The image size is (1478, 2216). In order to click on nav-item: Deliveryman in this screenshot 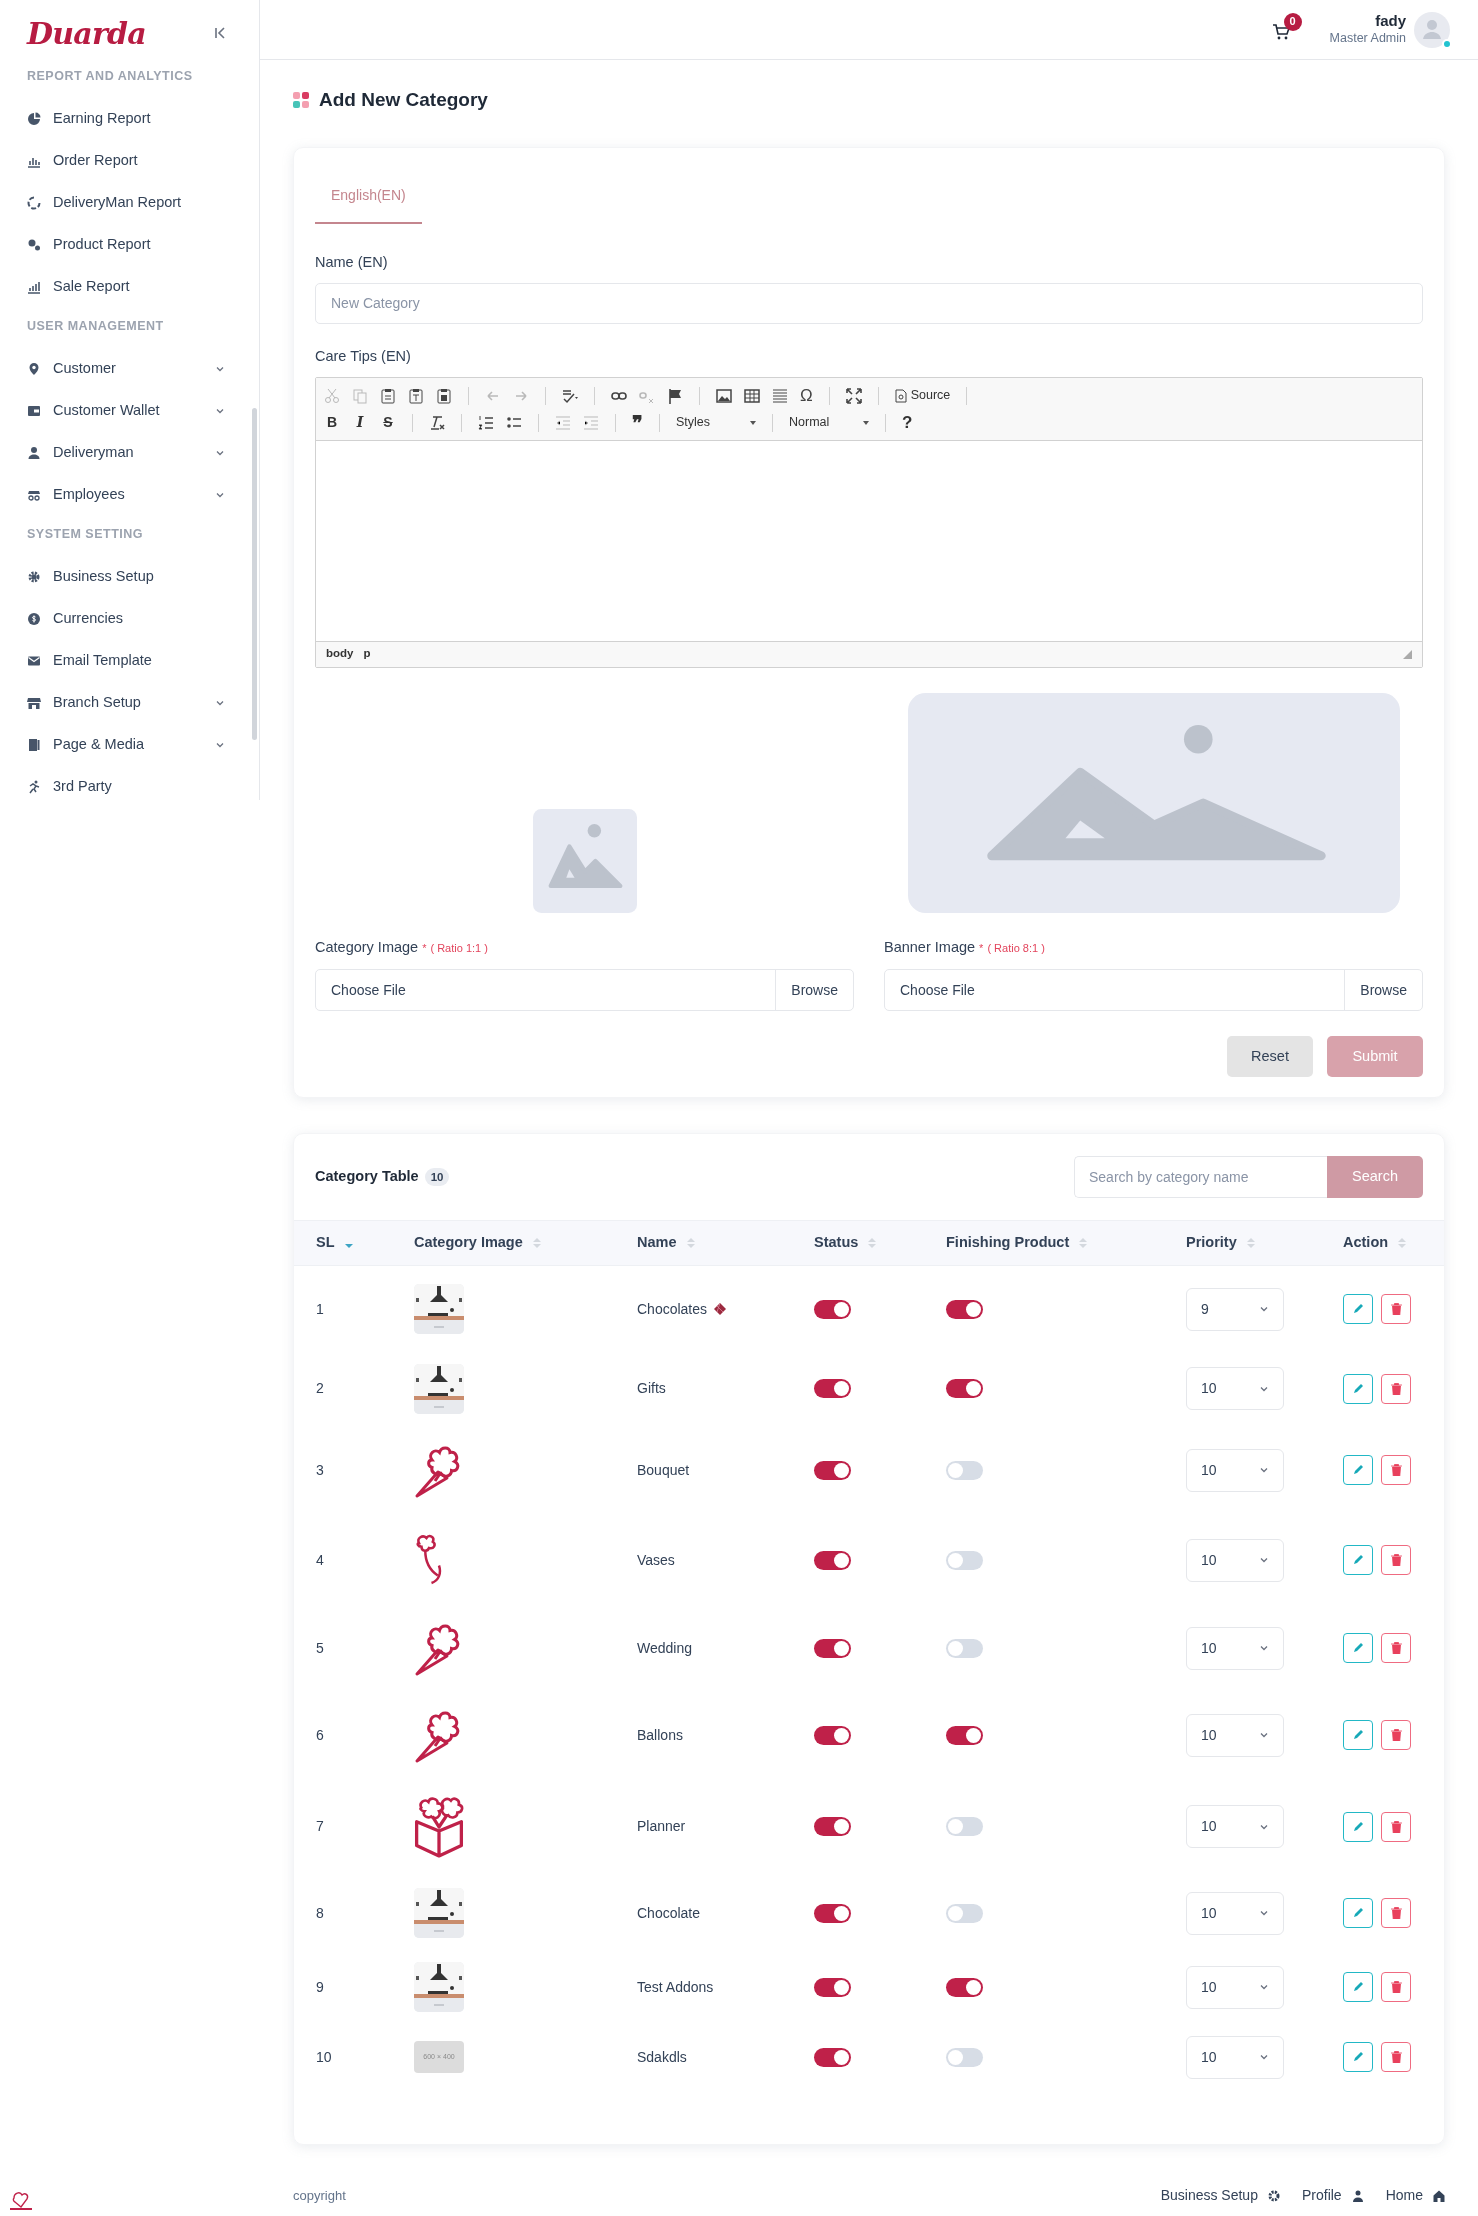, I will do `click(129, 453)`.